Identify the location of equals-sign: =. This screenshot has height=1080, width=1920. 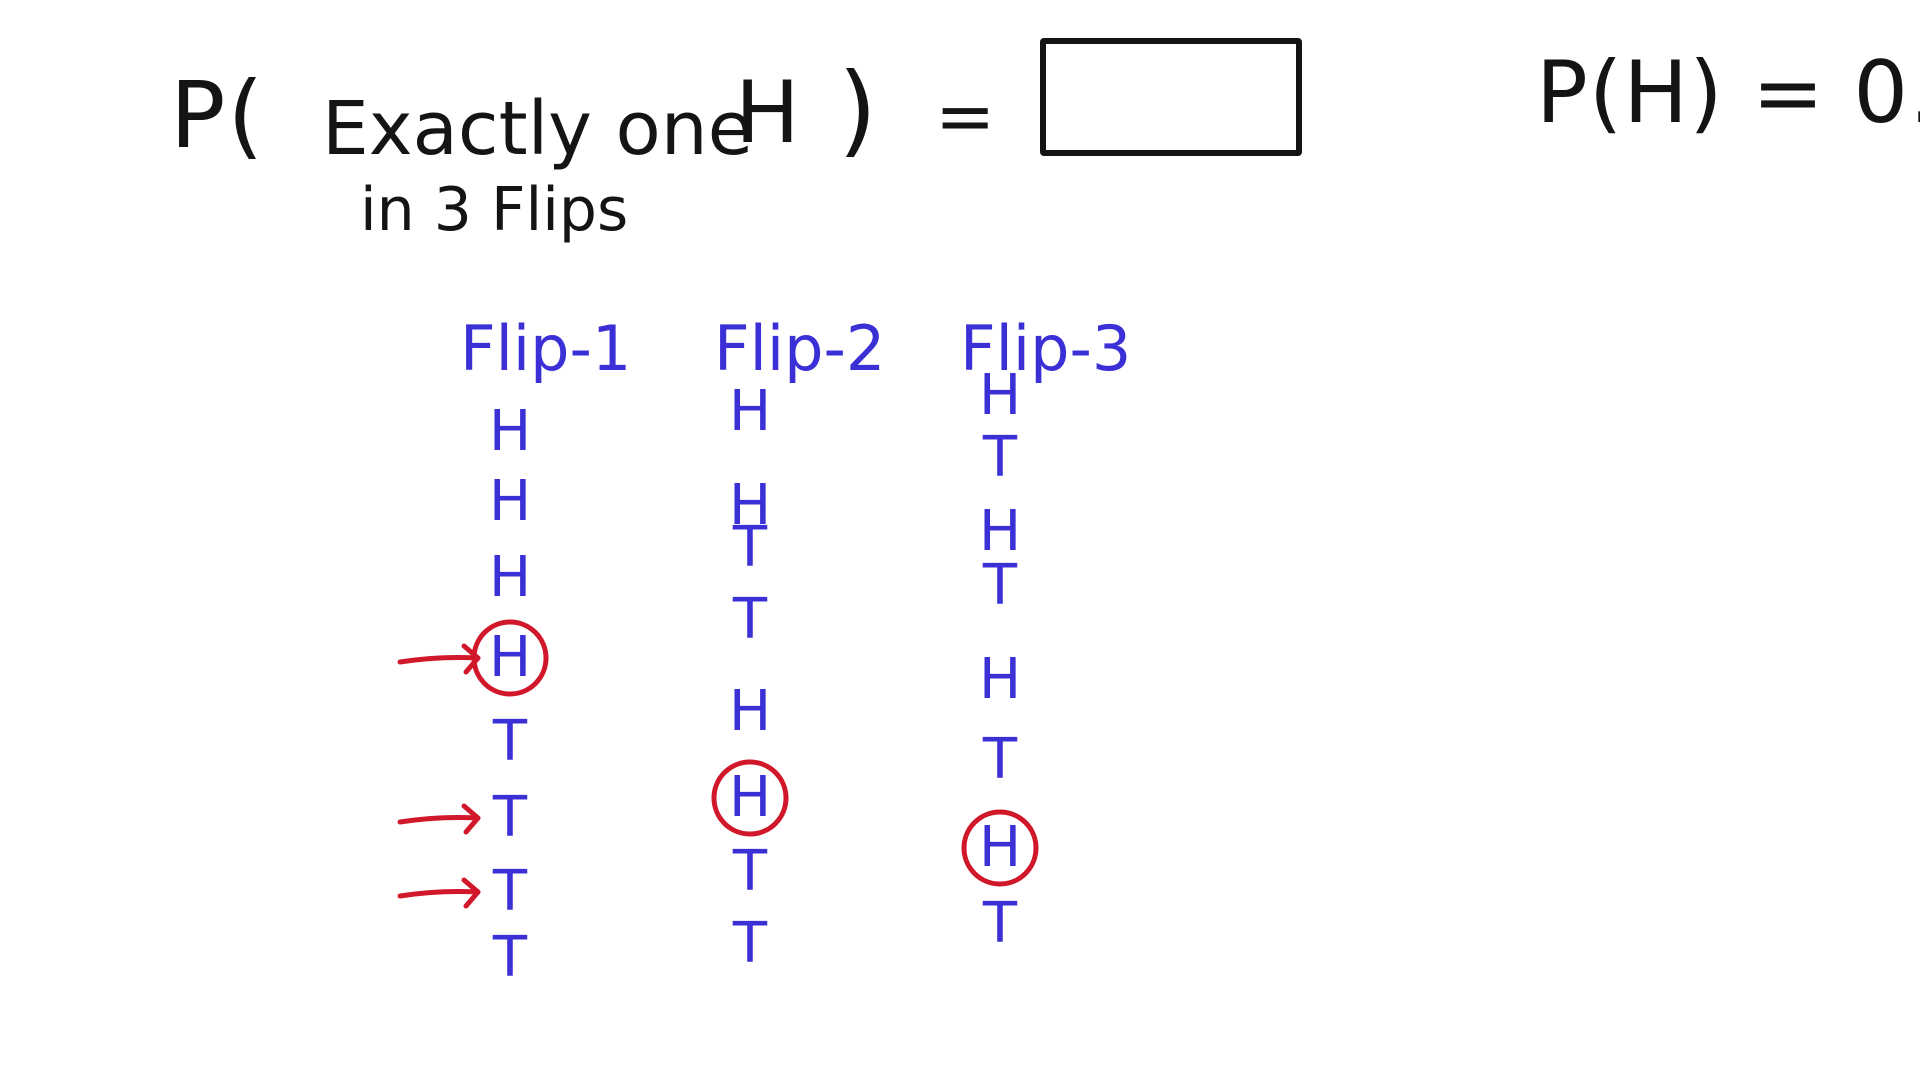
(965, 116).